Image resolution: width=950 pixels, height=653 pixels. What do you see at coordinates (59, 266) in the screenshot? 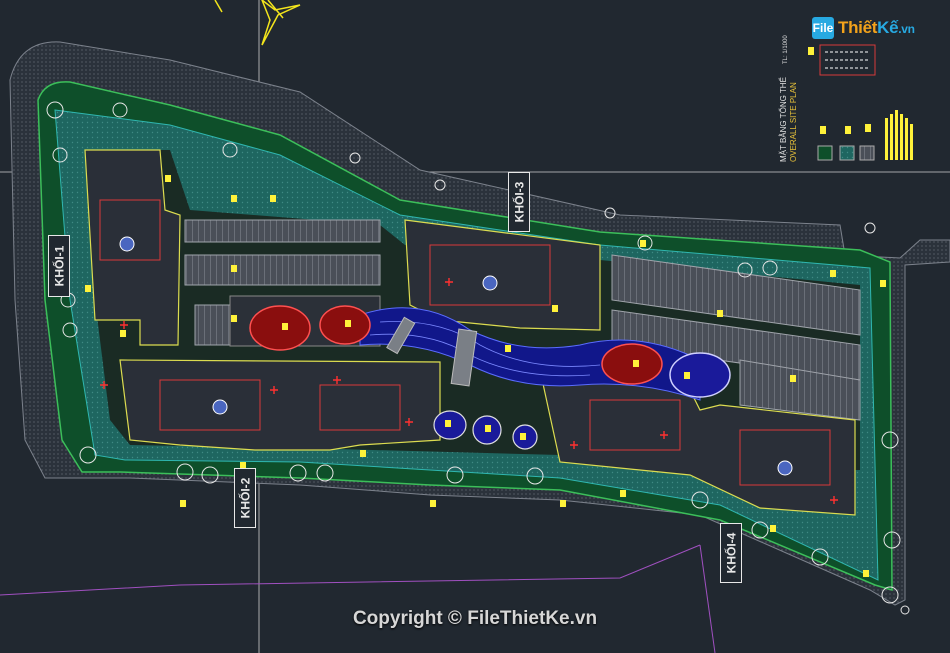
I see `block-label-k1: KHỐI-1` at bounding box center [59, 266].